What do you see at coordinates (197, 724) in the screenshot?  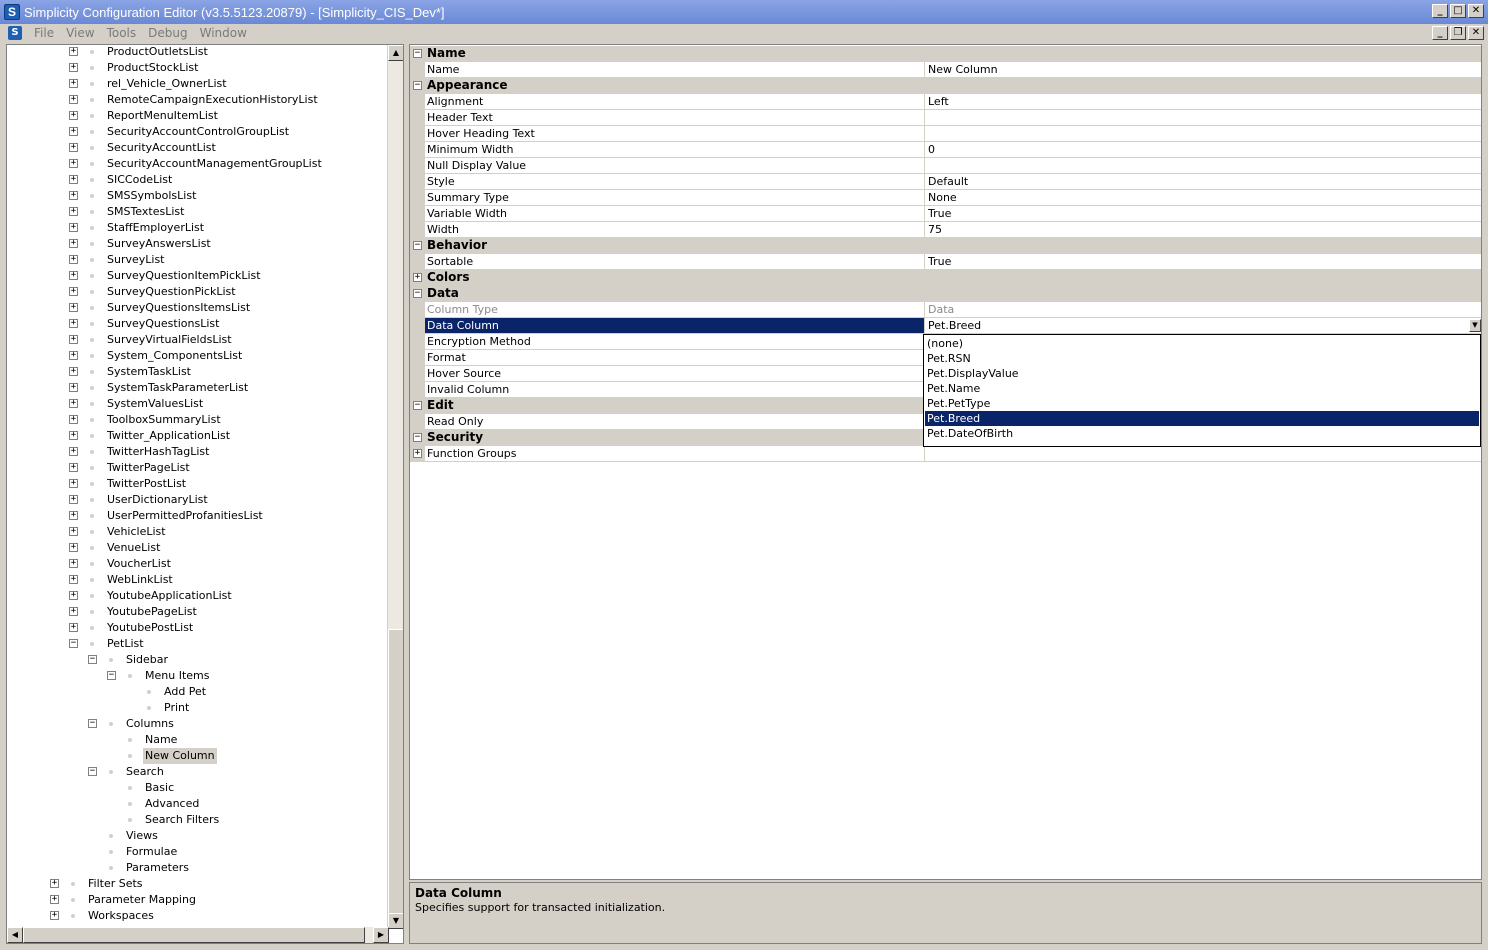 I see `tree-node: − Columns` at bounding box center [197, 724].